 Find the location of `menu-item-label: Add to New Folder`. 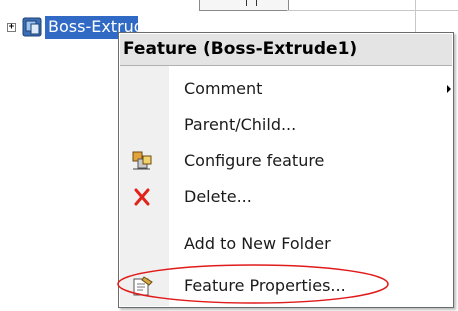

menu-item-label: Add to New Folder is located at coordinates (257, 243).